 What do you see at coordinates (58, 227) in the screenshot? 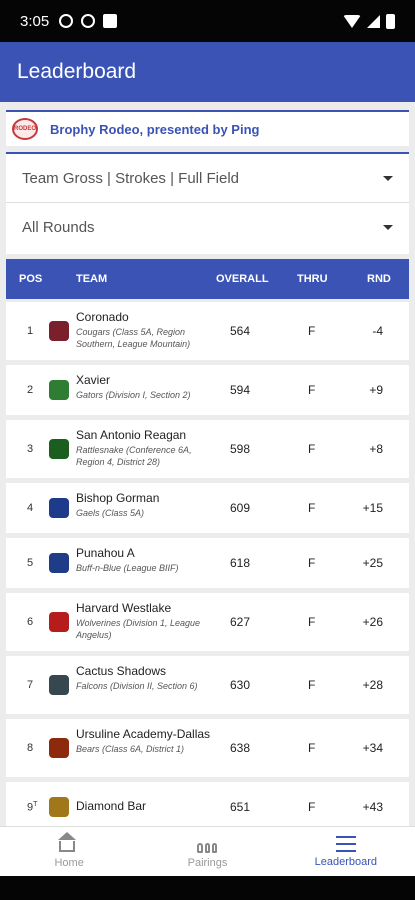
I see `rounds-dropdown-value: All Rounds` at bounding box center [58, 227].